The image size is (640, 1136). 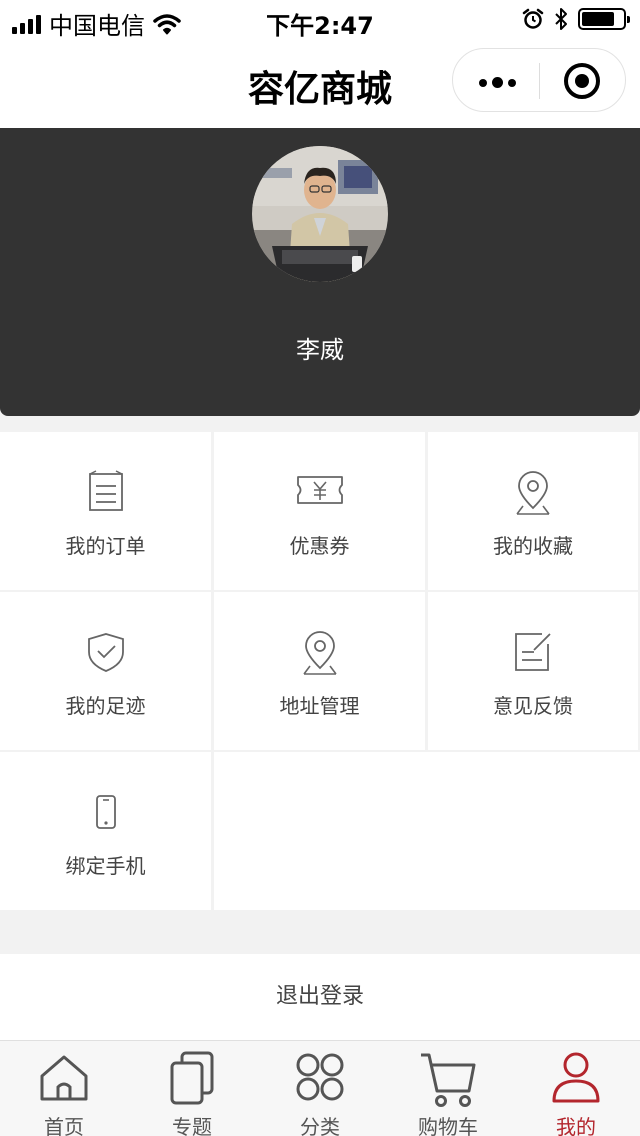 I want to click on battery-icon, so click(x=604, y=19).